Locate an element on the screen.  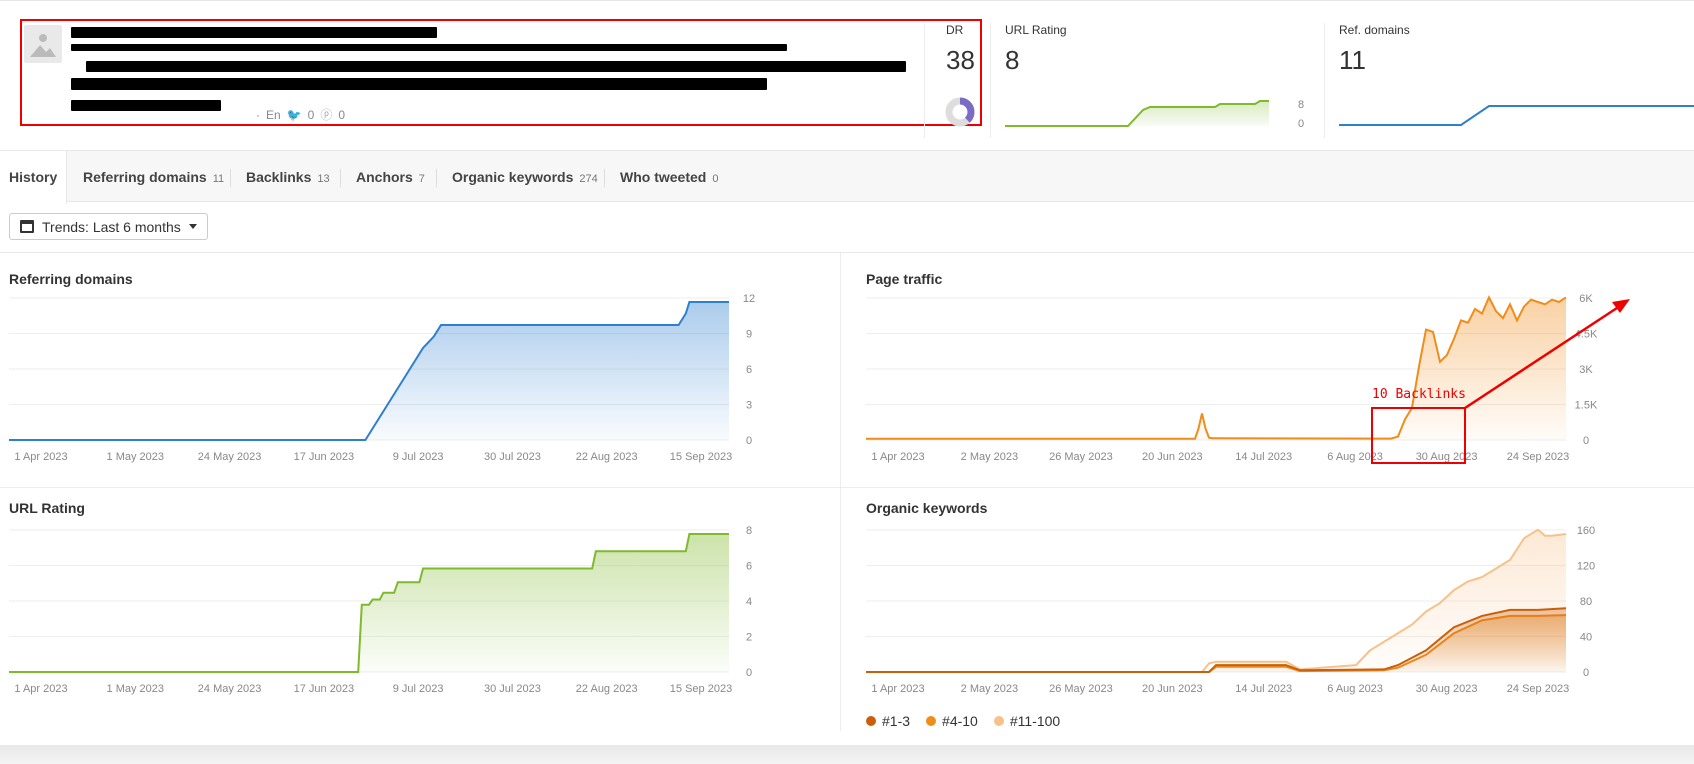
annotation-arrow-line is located at coordinates (1542, 357).